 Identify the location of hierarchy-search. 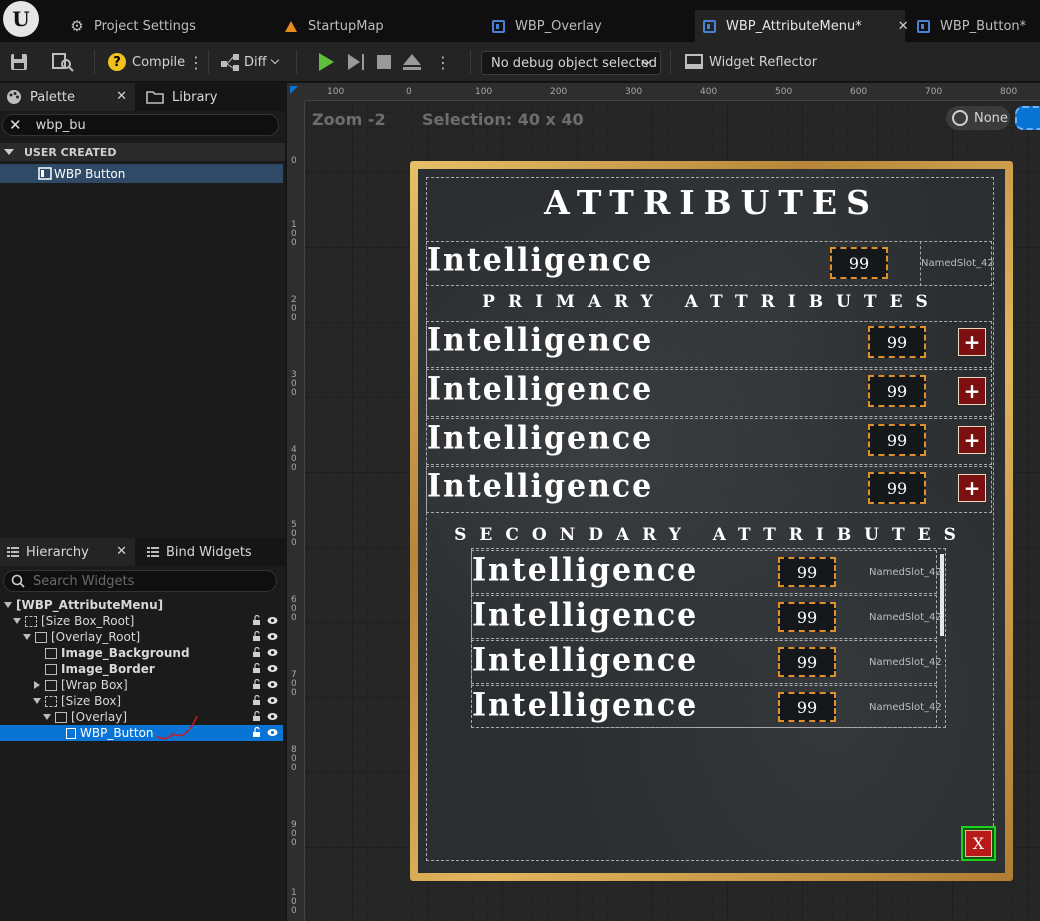
(140, 581).